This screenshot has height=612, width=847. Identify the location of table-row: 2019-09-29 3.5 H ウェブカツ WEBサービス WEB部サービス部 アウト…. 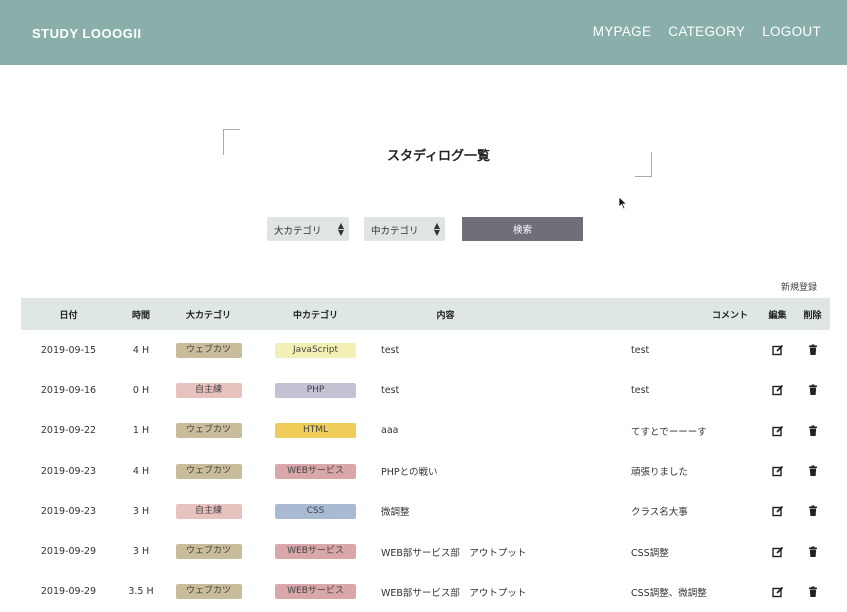
(425, 592).